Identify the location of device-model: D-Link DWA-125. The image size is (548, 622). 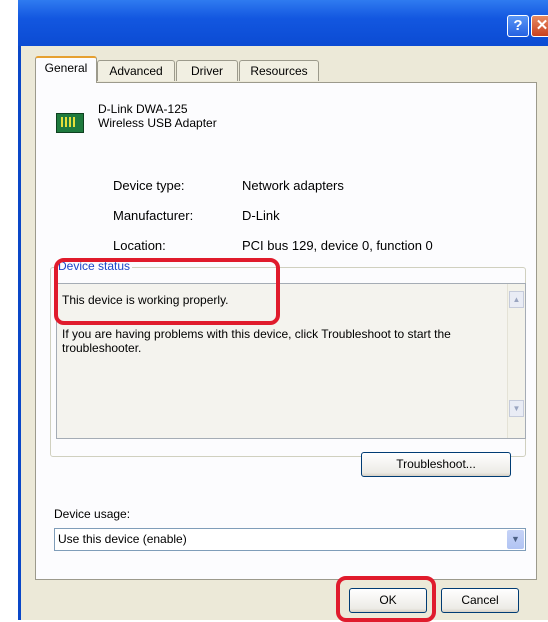
(143, 109).